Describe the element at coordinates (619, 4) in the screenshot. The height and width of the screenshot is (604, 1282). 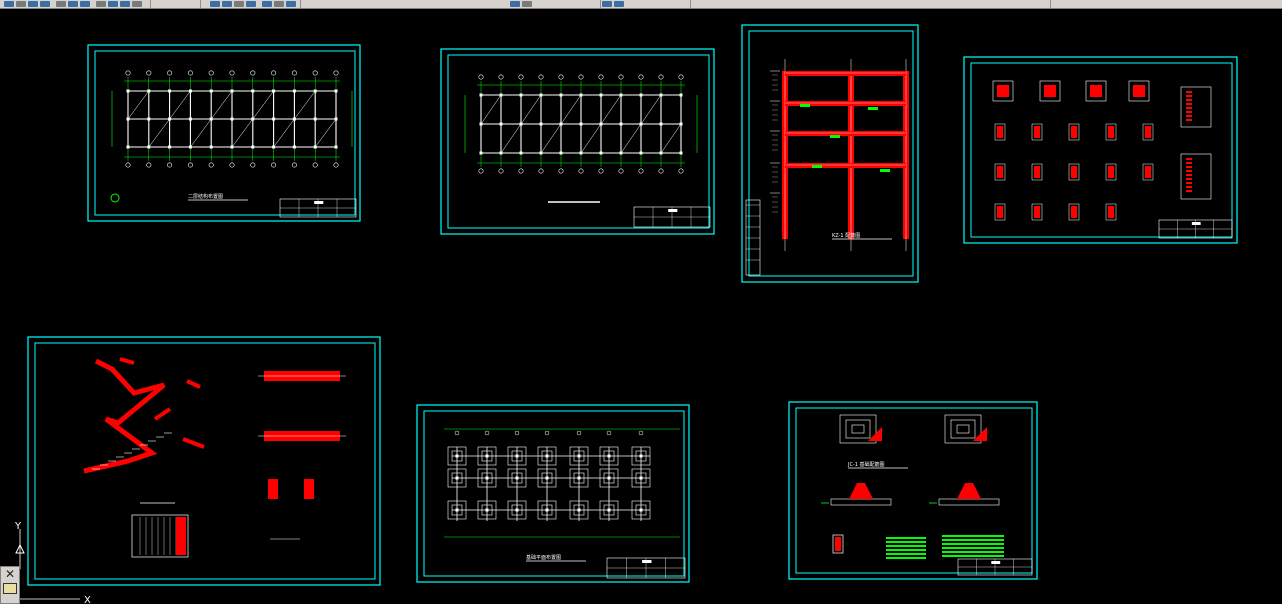
I see `help-icon` at that location.